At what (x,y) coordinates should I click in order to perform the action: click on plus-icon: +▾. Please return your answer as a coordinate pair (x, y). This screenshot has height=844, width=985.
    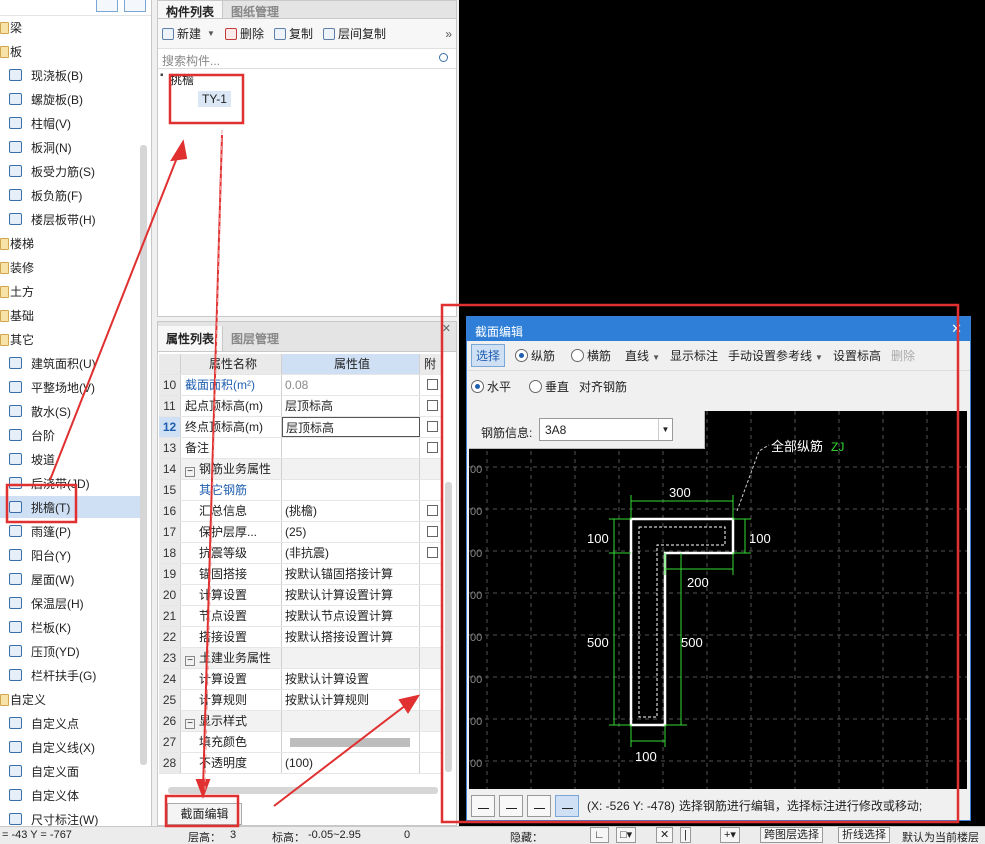
    Looking at the image, I should click on (730, 835).